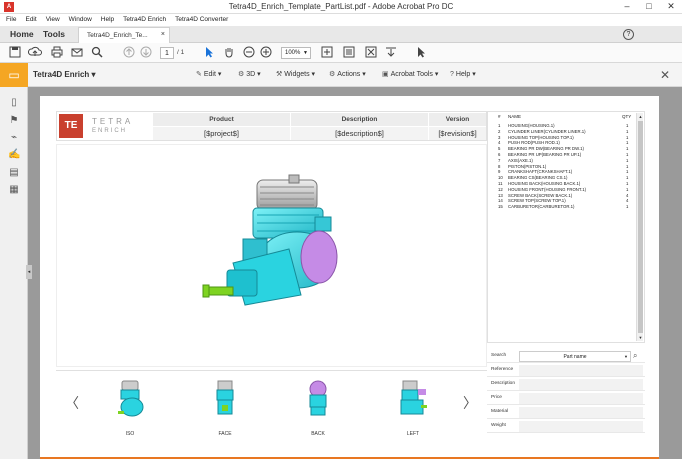 The image size is (682, 459). Describe the element at coordinates (627, 7) in the screenshot. I see `minimize-button: –` at that location.